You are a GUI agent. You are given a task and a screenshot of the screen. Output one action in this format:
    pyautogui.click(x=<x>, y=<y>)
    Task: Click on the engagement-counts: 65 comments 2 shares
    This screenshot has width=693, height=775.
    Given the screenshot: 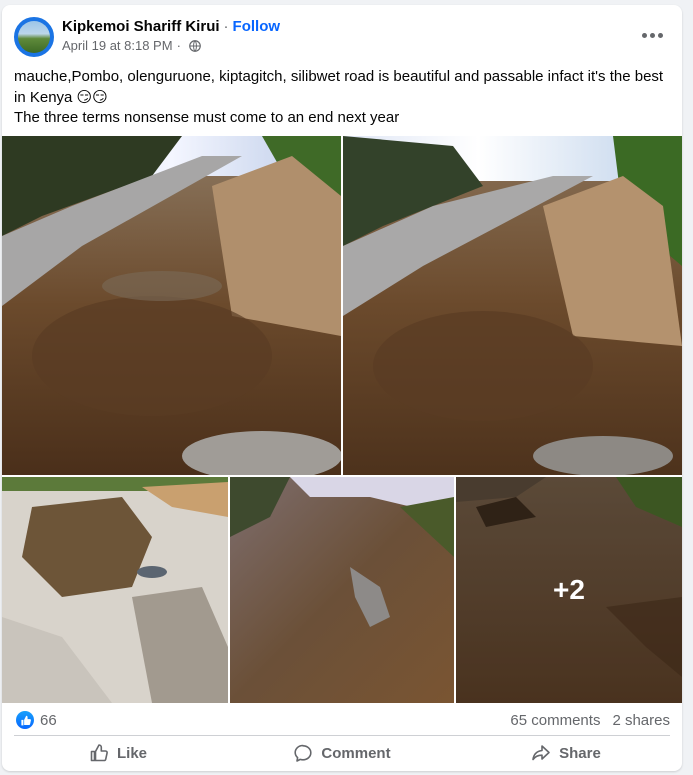 What is the action you would take?
    pyautogui.click(x=590, y=721)
    